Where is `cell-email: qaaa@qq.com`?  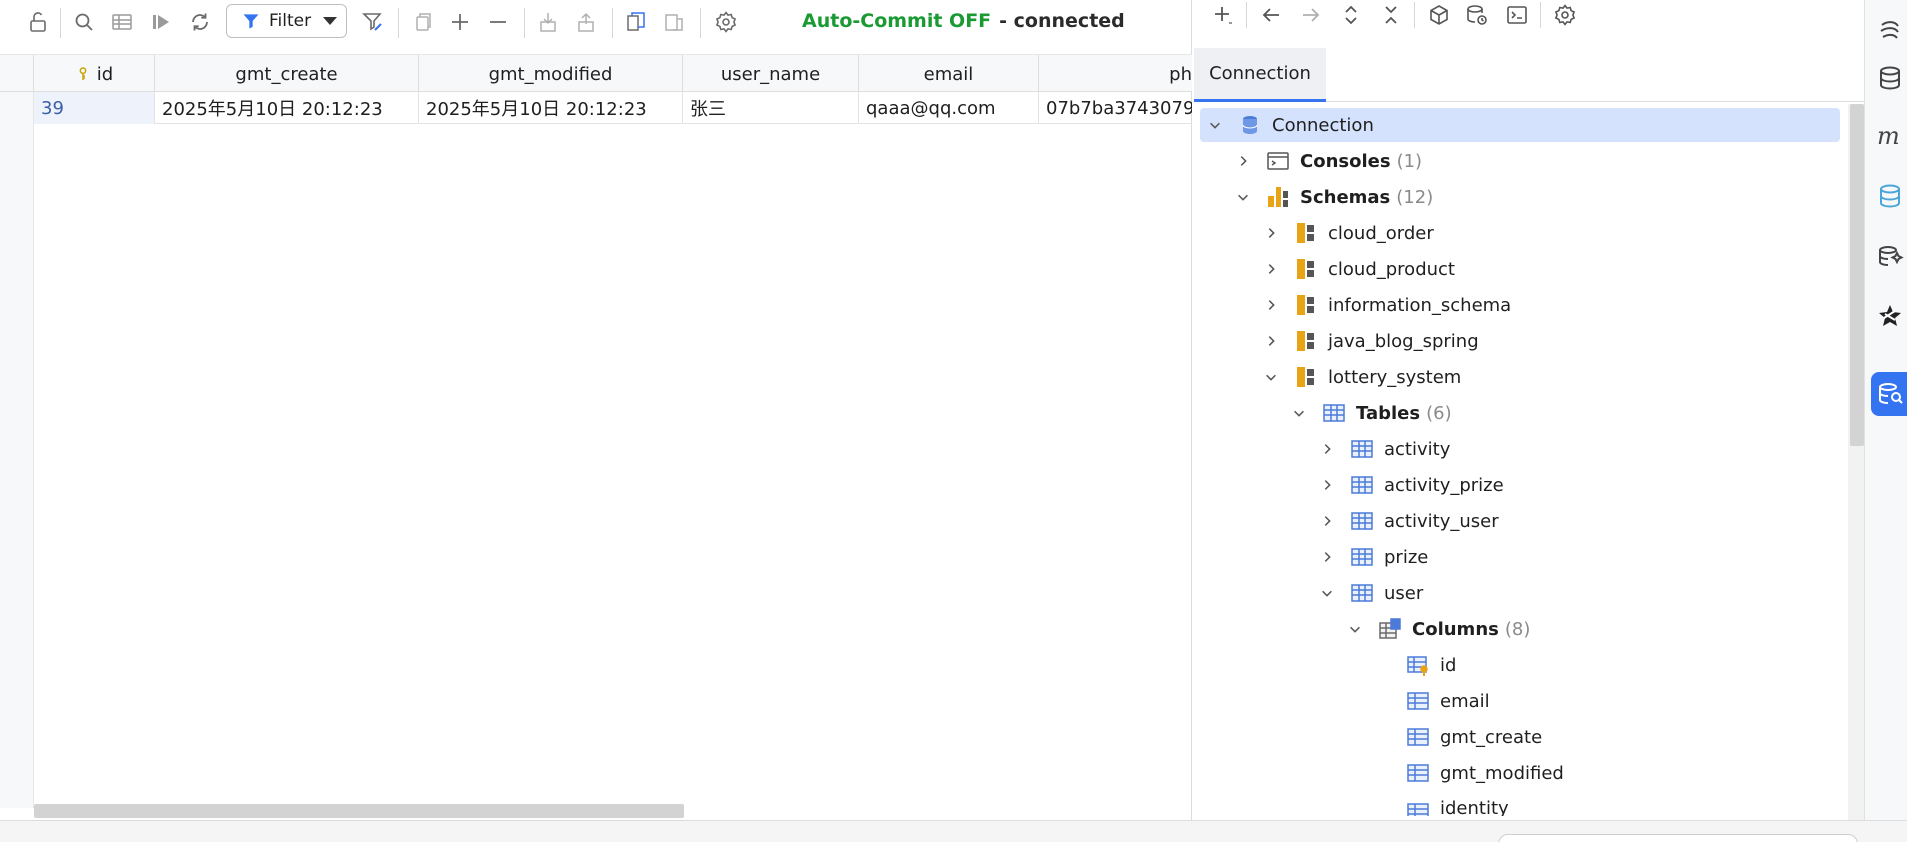 cell-email: qaaa@qq.com is located at coordinates (949, 108).